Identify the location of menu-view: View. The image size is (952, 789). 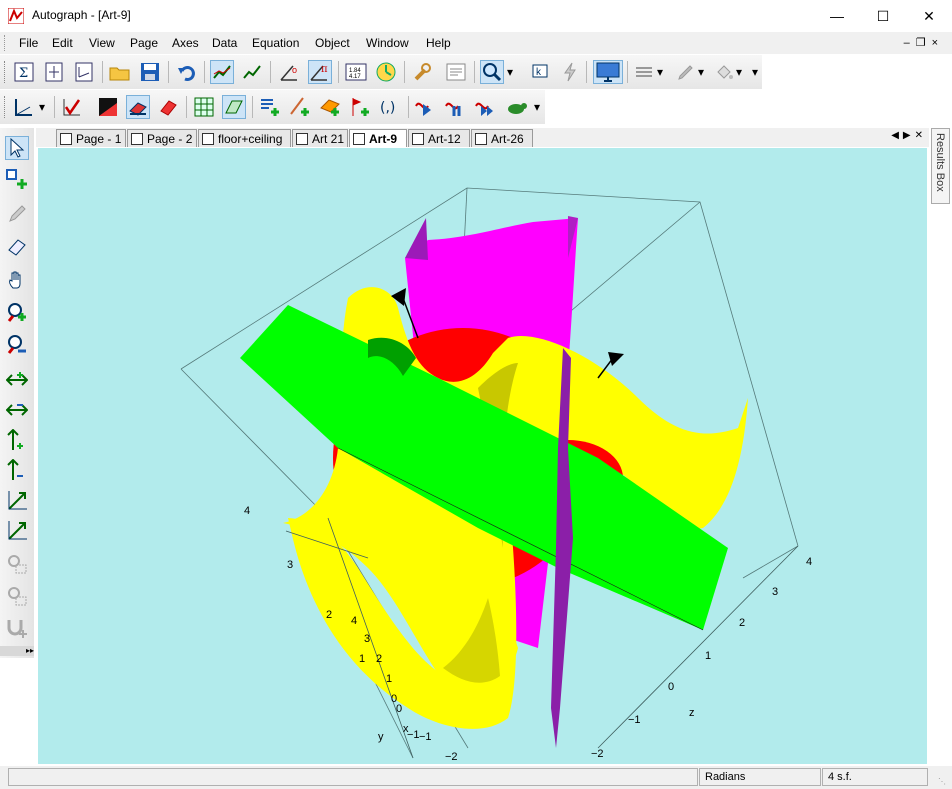
(102, 43).